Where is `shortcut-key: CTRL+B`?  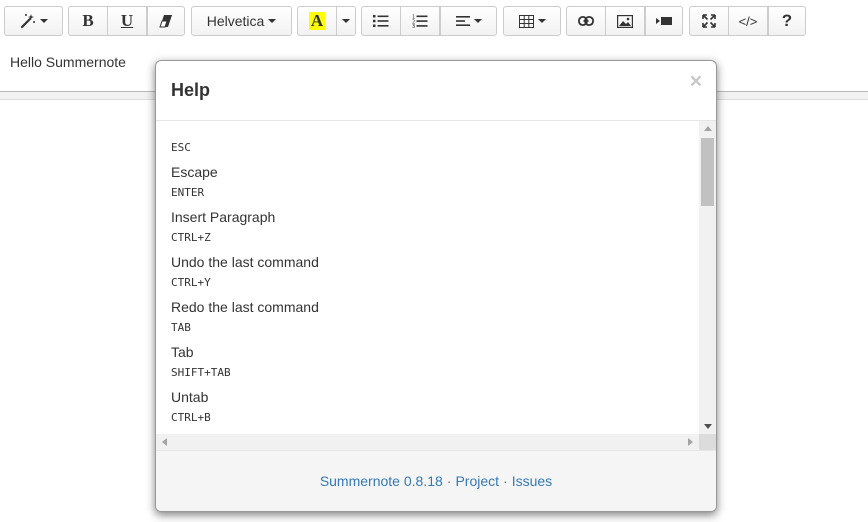
shortcut-key: CTRL+B is located at coordinates (191, 417).